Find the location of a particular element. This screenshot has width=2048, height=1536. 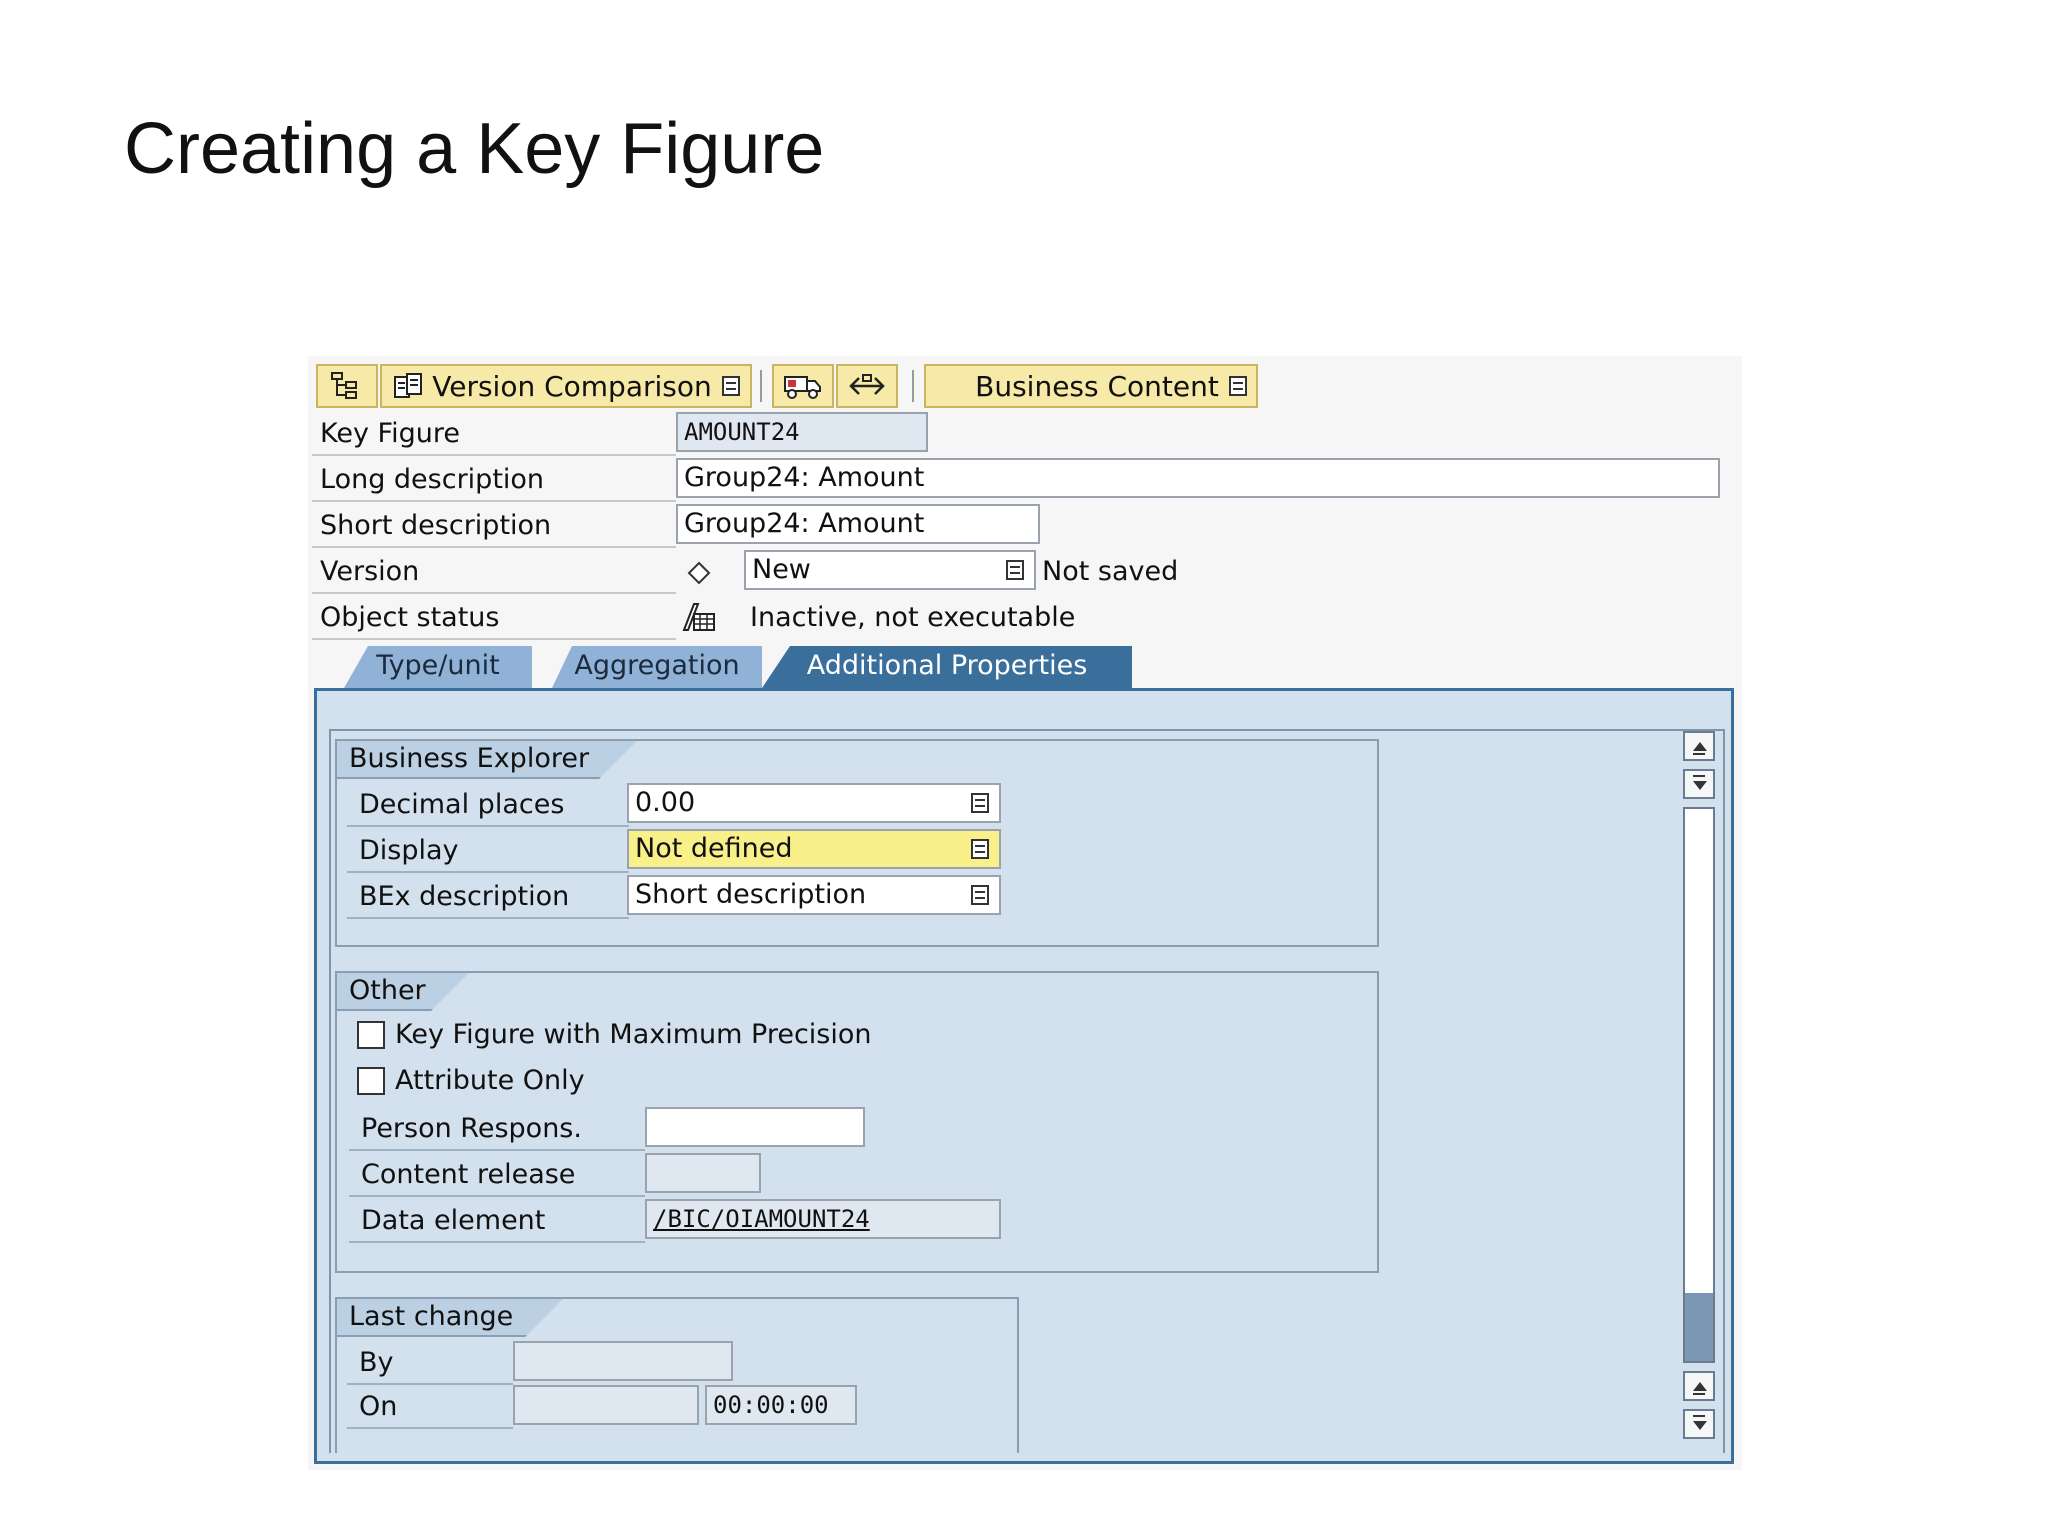

scroll-down-button is located at coordinates (1699, 1424).